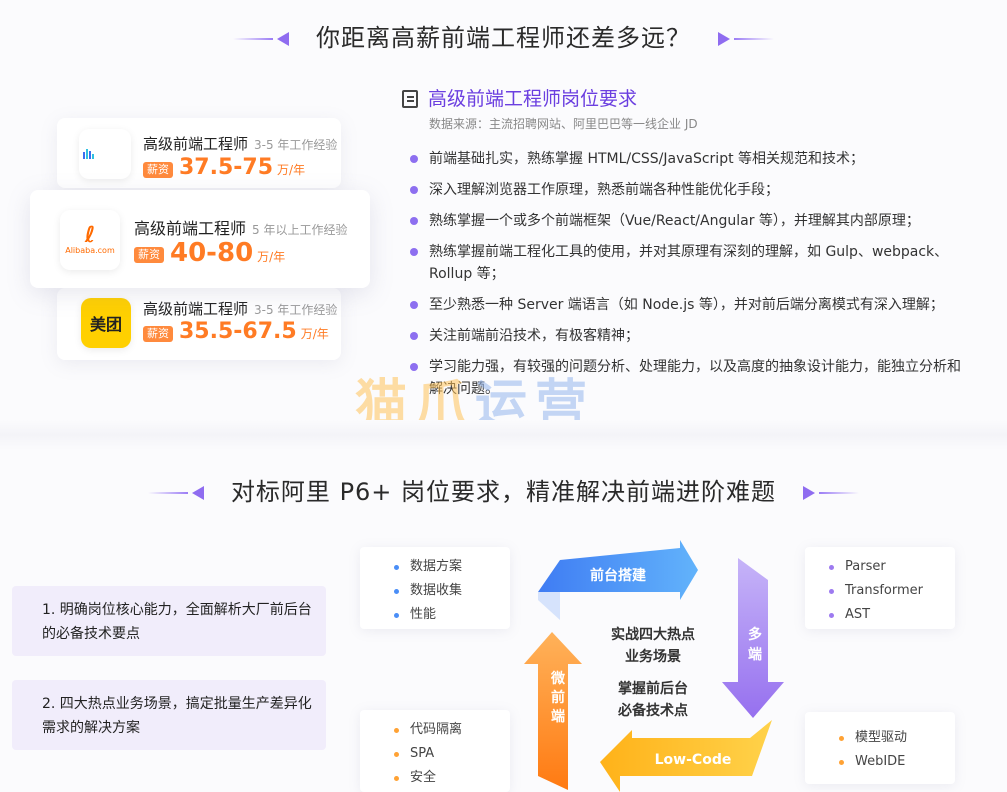  I want to click on info-item: WebIDE, so click(897, 762).